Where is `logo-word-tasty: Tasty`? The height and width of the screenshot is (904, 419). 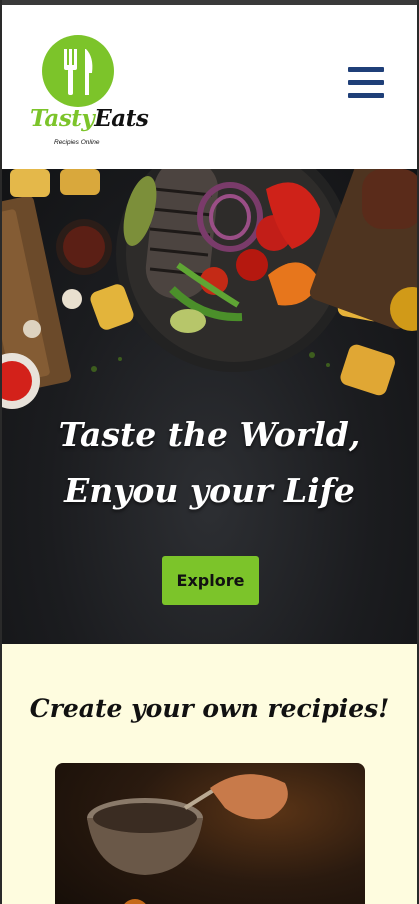
logo-word-tasty: Tasty is located at coordinates (62, 118).